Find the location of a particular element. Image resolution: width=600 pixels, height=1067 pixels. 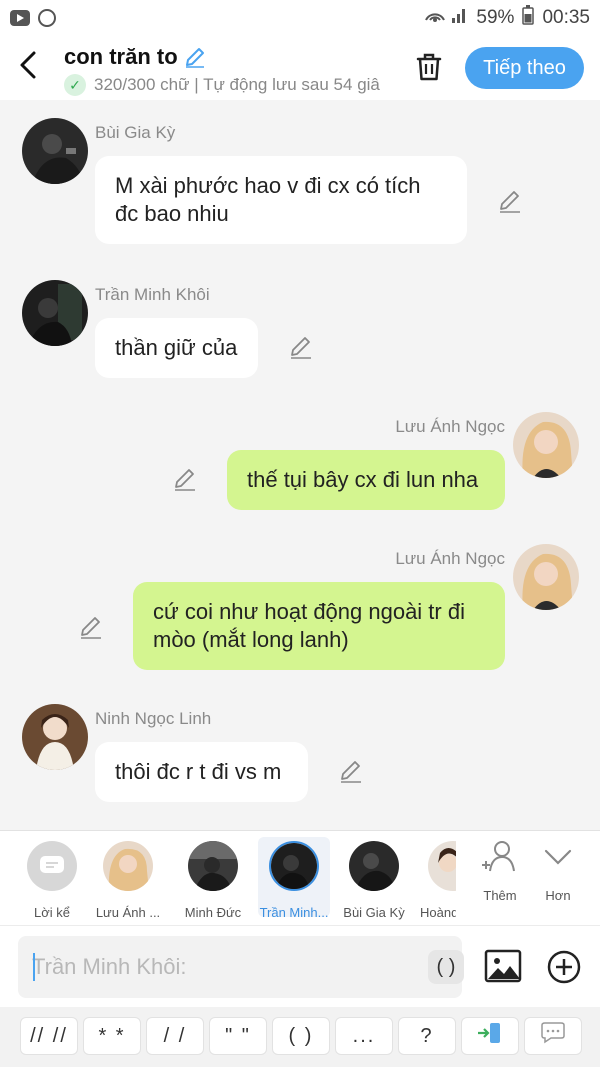

quick-symbol-bar: // // * * / / " " ( ) ... ? is located at coordinates (300, 1037).